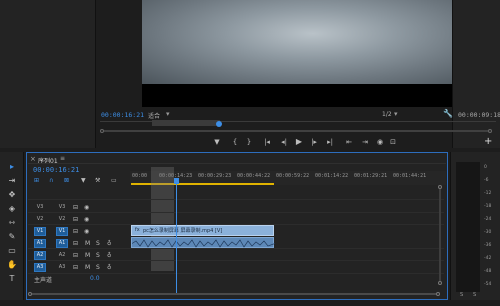 The width and height of the screenshot is (500, 306). What do you see at coordinates (237, 163) in the screenshot?
I see `tab-divider` at bounding box center [237, 163].